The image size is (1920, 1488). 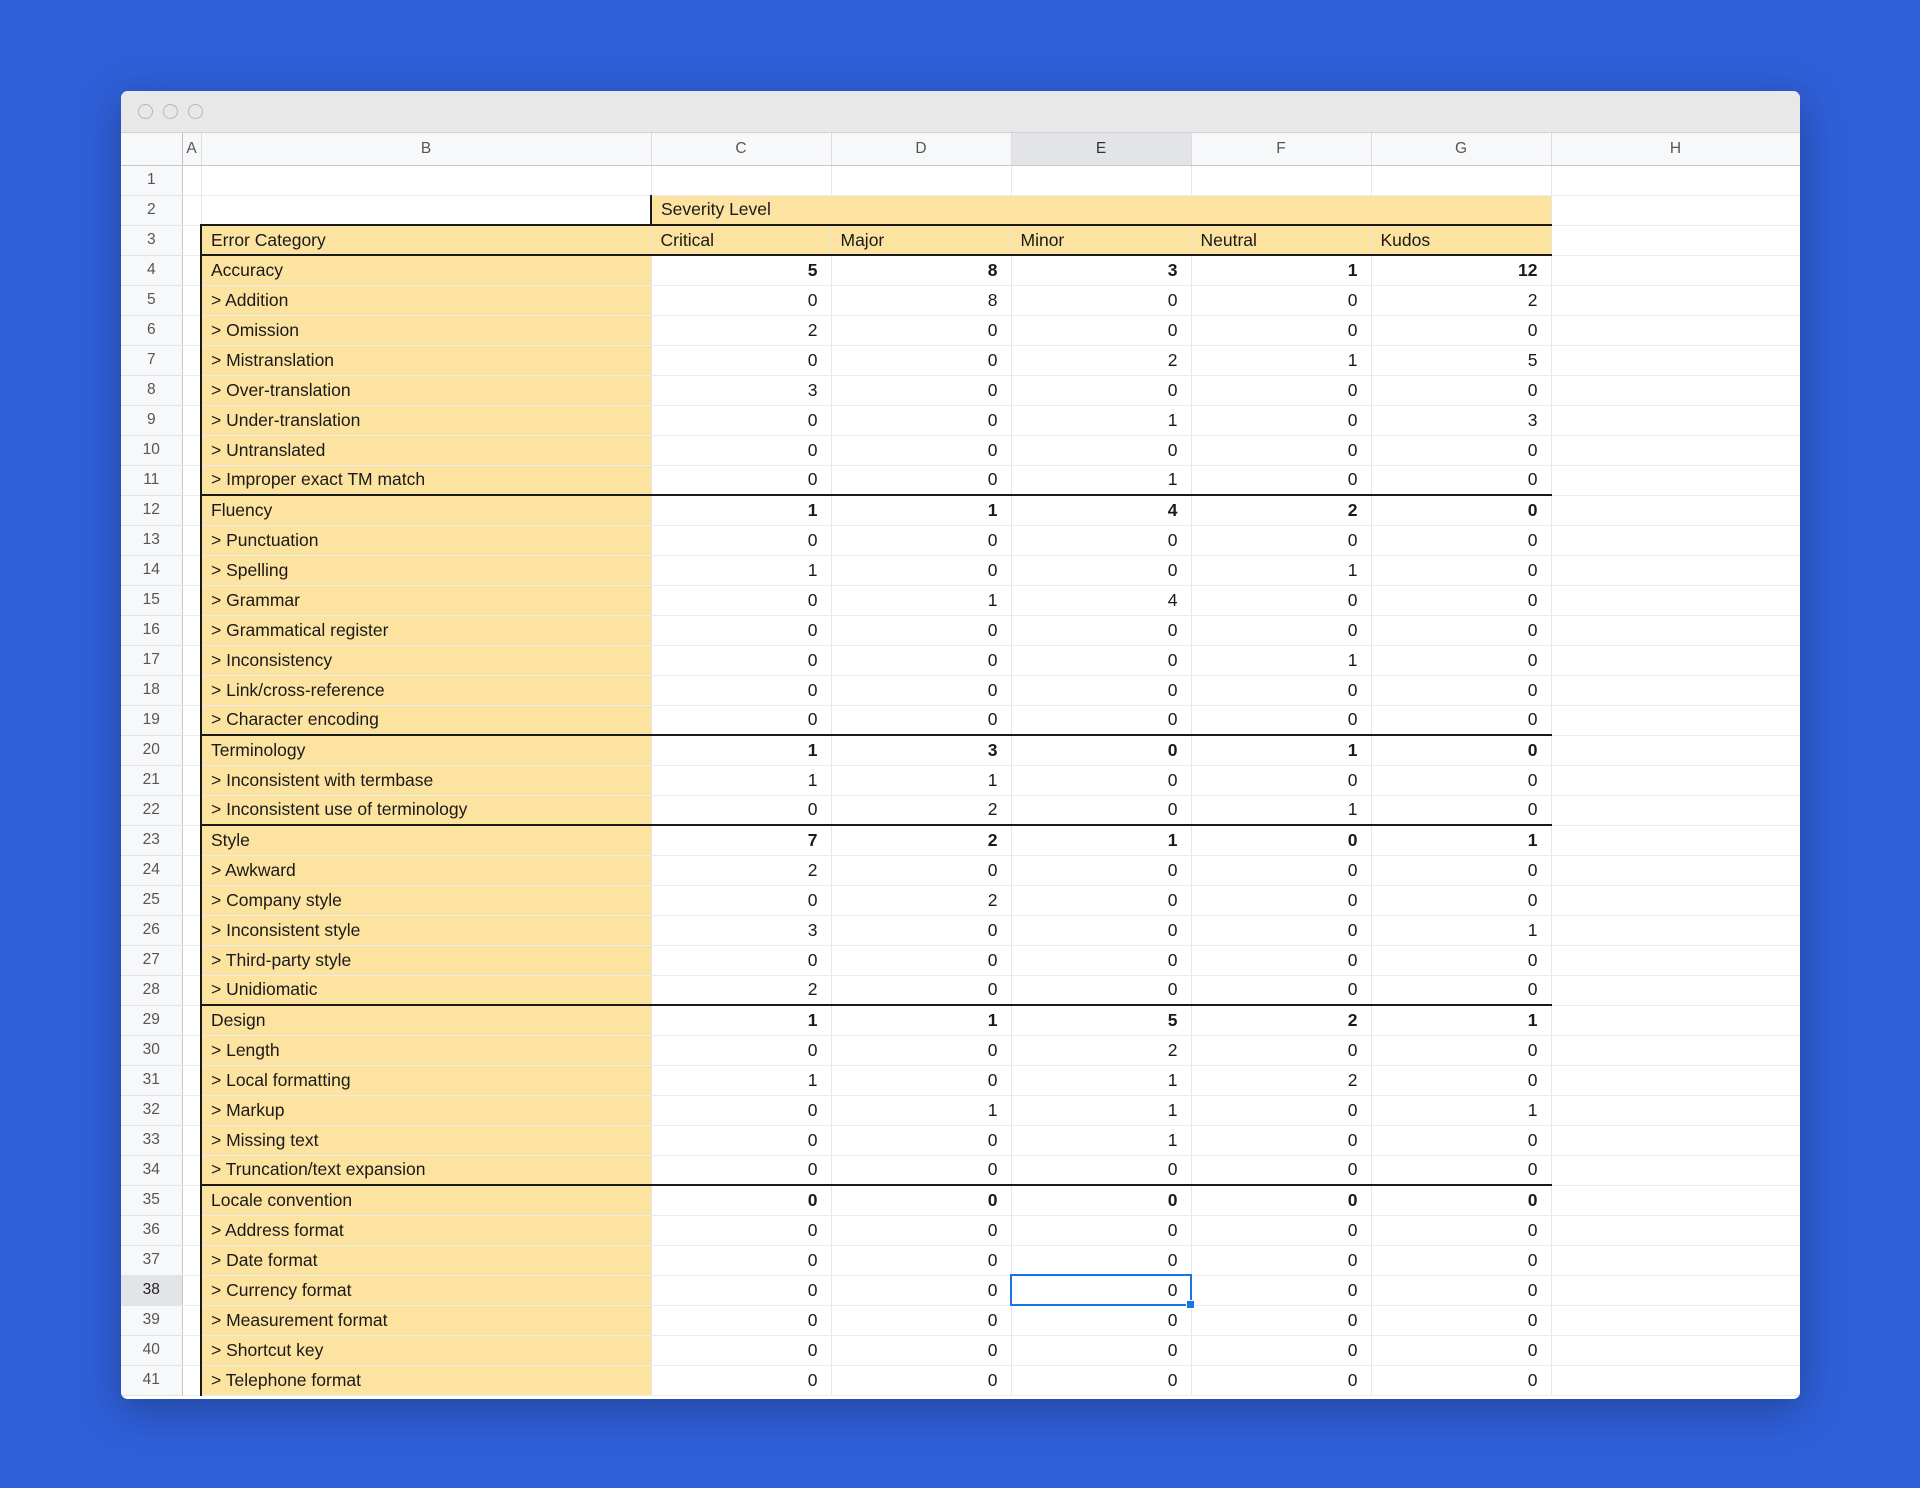 I want to click on cell-G39: 0, so click(x=1461, y=1320).